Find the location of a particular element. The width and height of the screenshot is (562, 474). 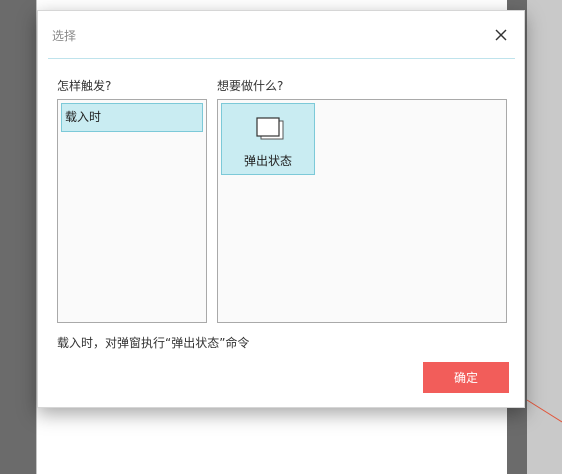

close-button is located at coordinates (501, 35).